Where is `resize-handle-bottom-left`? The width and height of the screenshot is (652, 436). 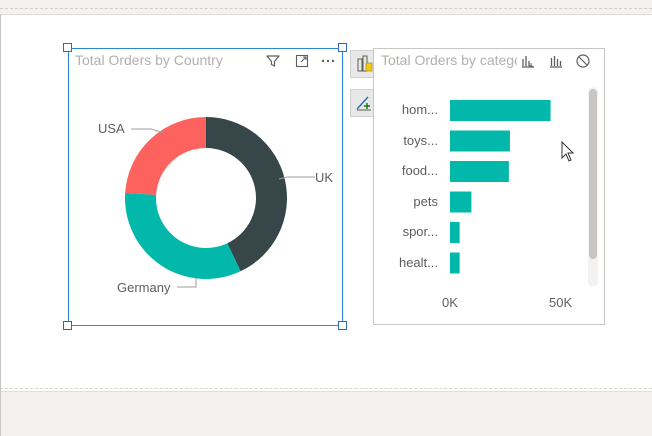
resize-handle-bottom-left is located at coordinates (67, 325).